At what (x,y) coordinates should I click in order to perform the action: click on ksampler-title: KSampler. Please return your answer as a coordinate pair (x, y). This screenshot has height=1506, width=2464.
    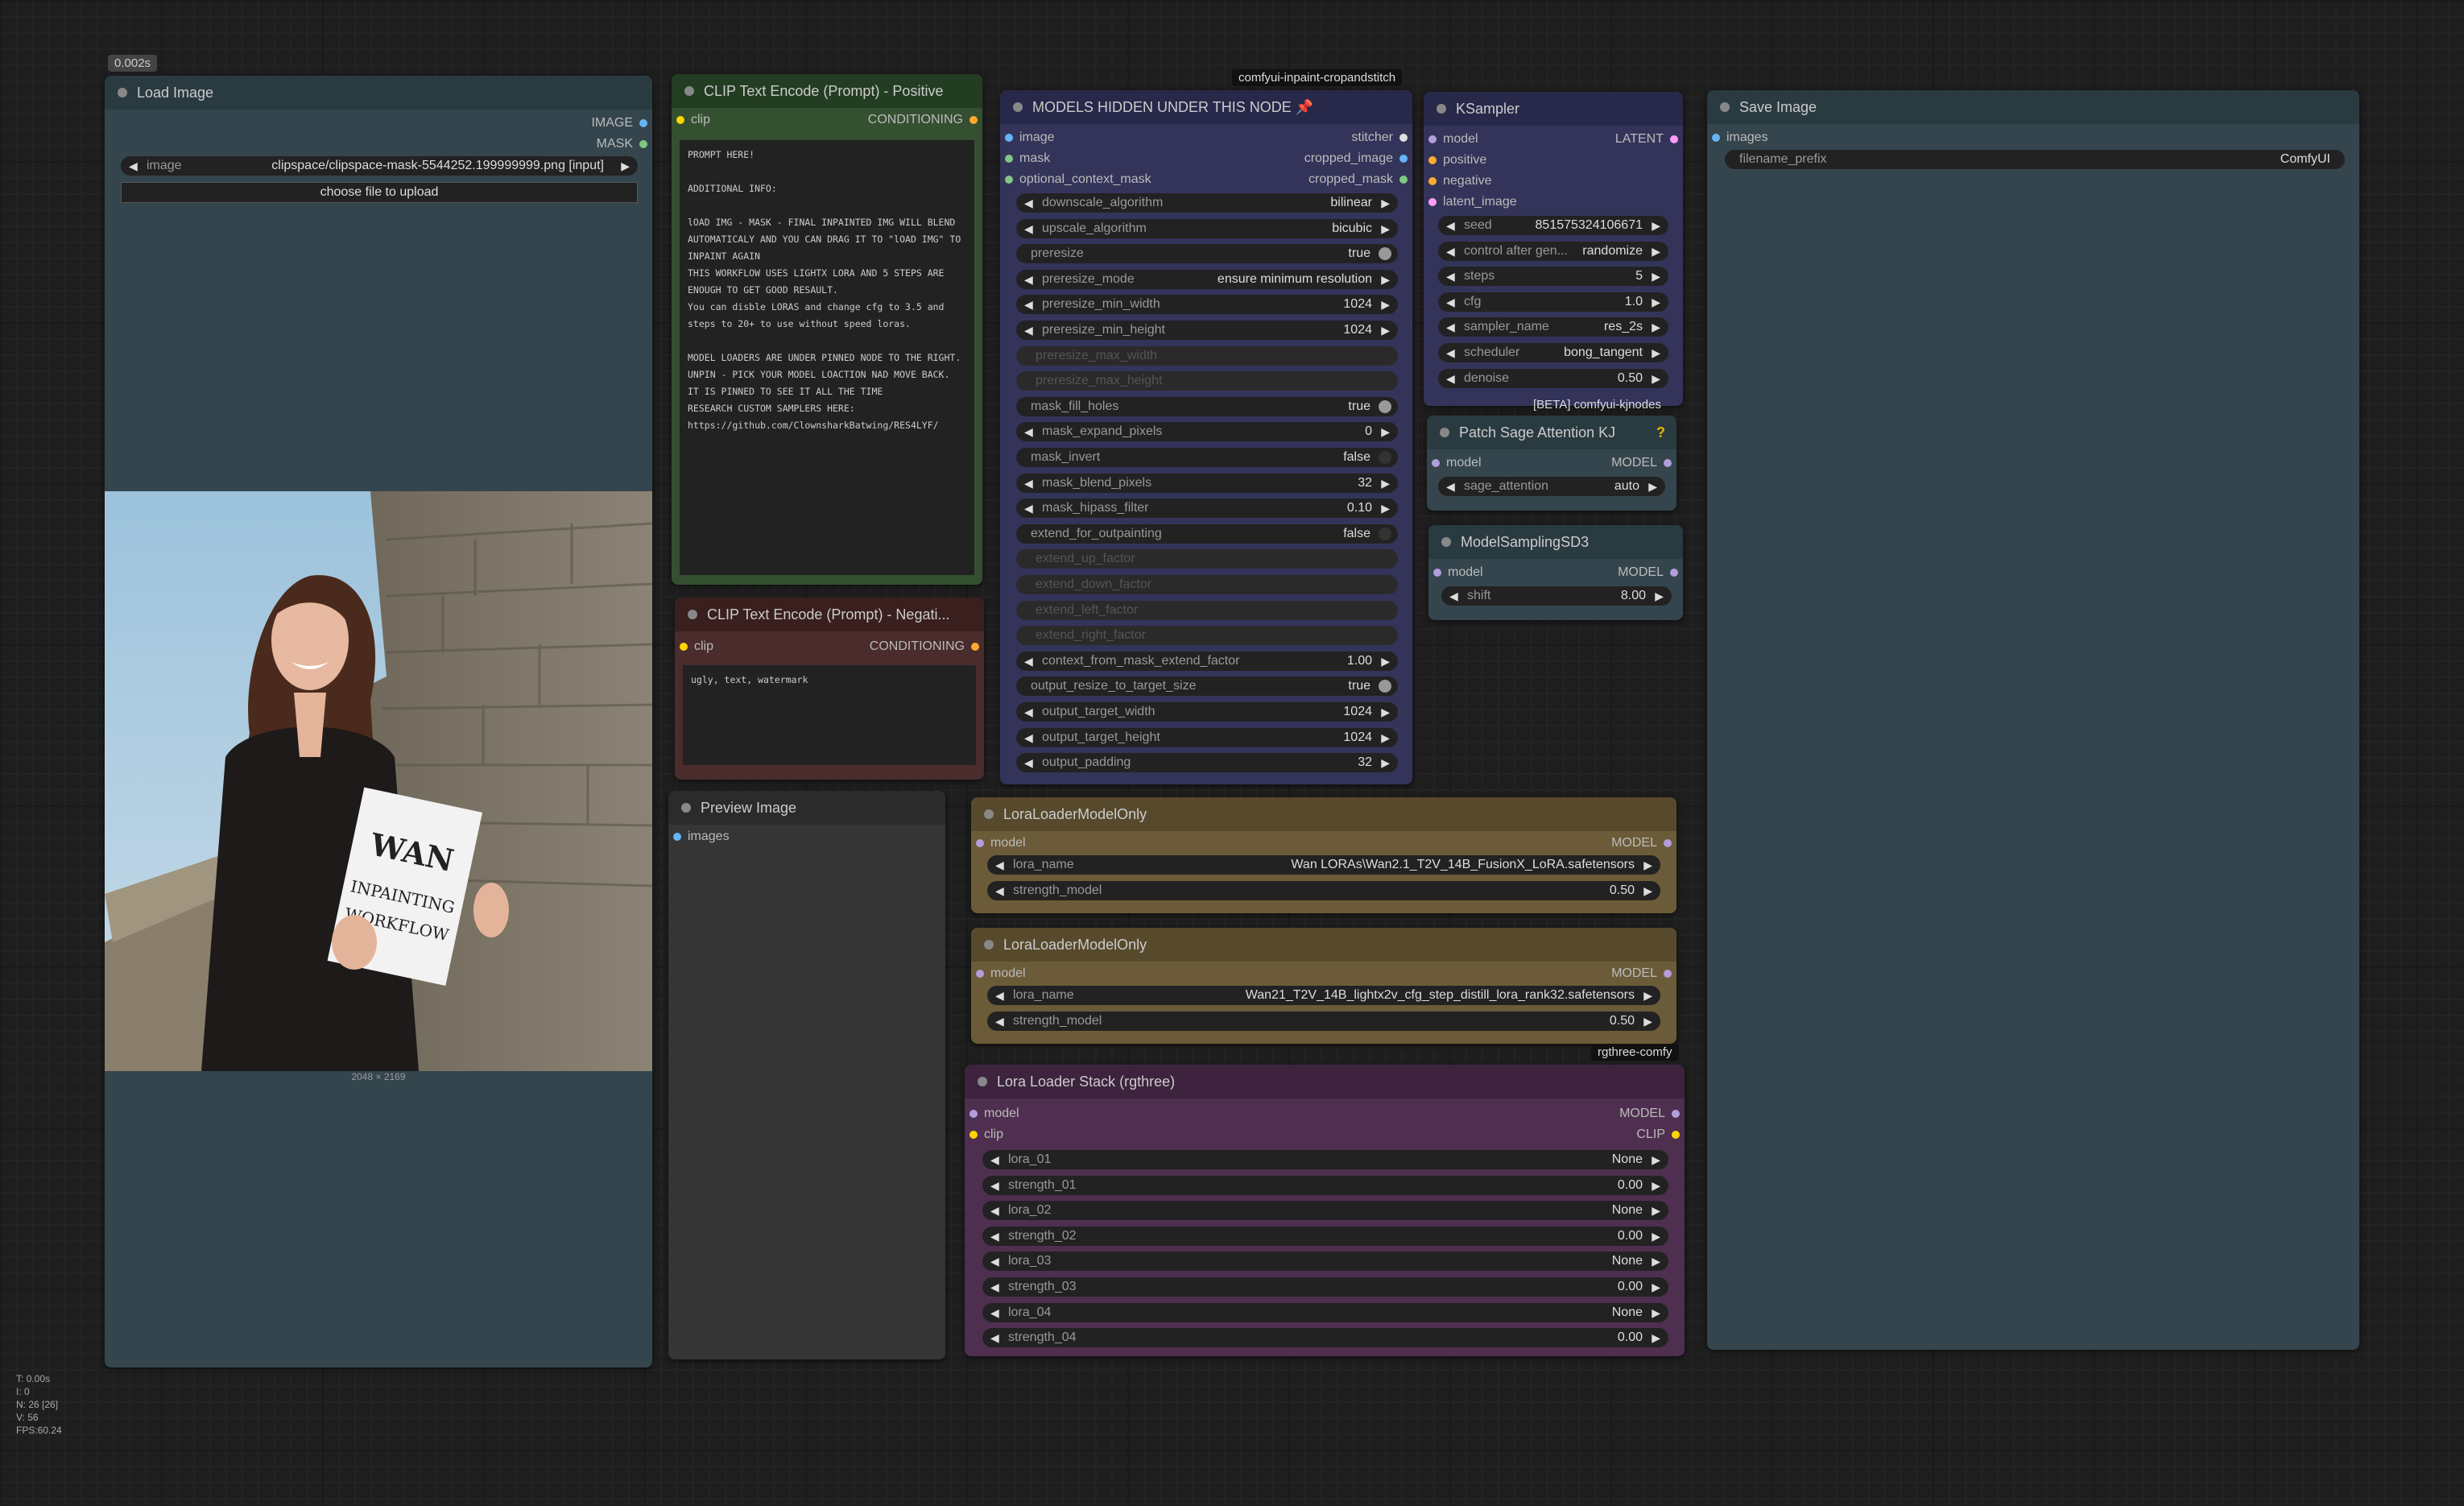
    Looking at the image, I should click on (1553, 109).